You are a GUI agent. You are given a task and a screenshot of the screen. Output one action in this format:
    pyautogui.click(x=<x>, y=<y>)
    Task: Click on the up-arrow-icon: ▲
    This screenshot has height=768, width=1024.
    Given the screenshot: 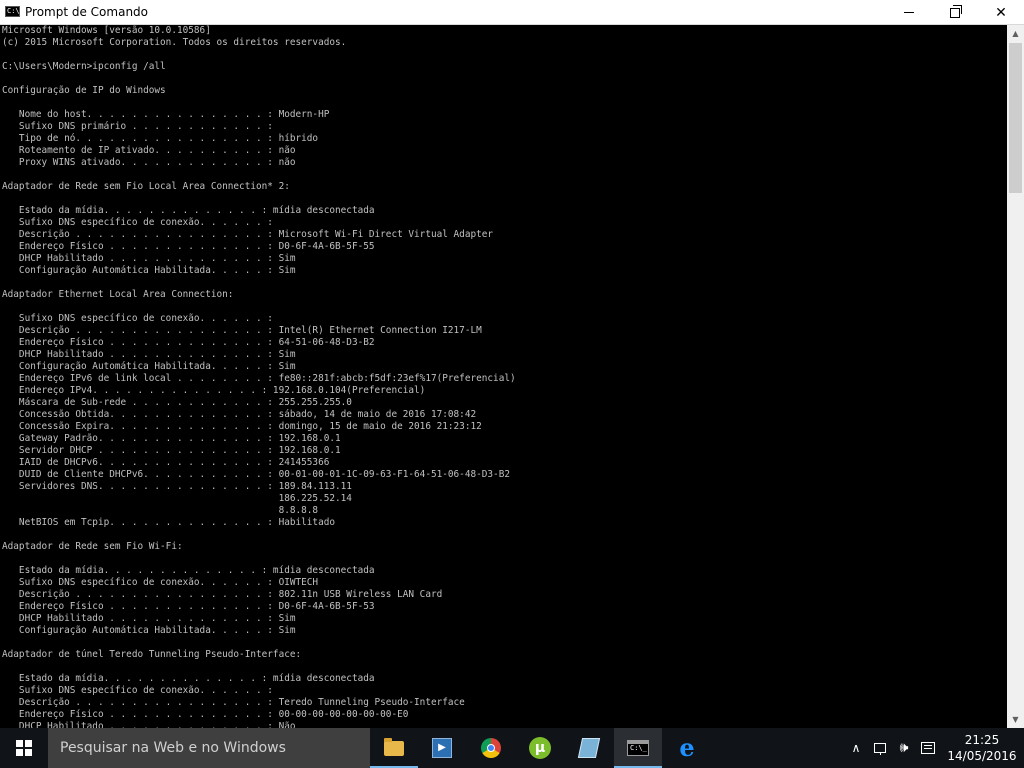 What is the action you would take?
    pyautogui.click(x=1015, y=33)
    